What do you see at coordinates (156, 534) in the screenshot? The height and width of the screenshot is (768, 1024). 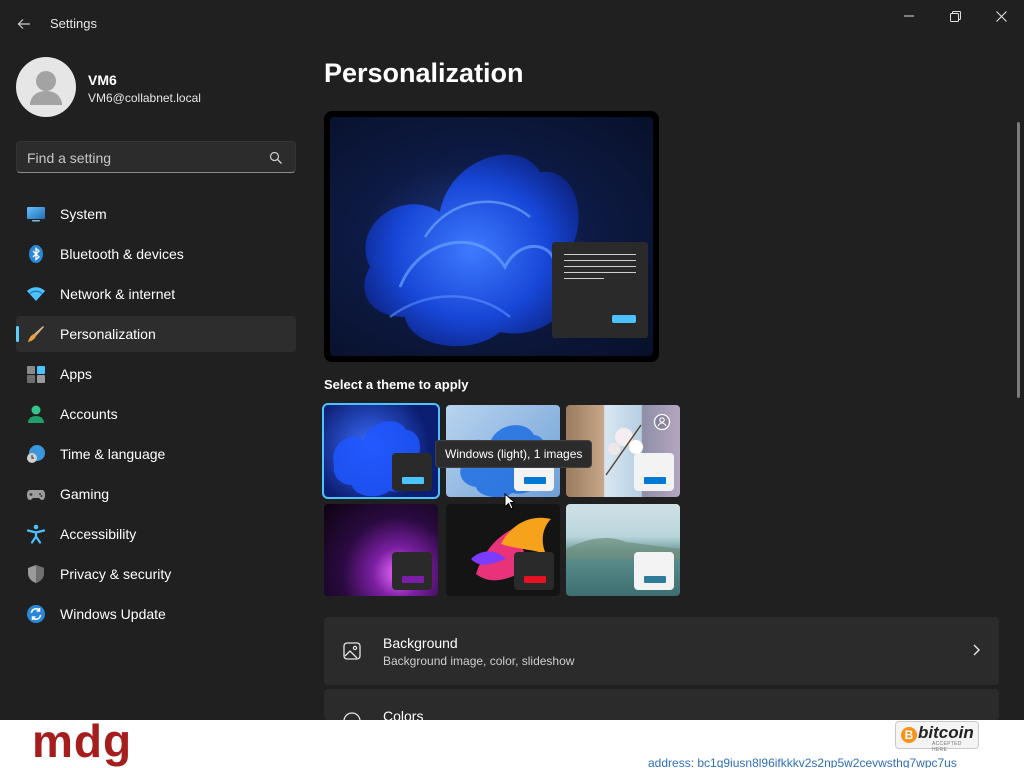 I see `sidebar-item-accessibility: Accessibility` at bounding box center [156, 534].